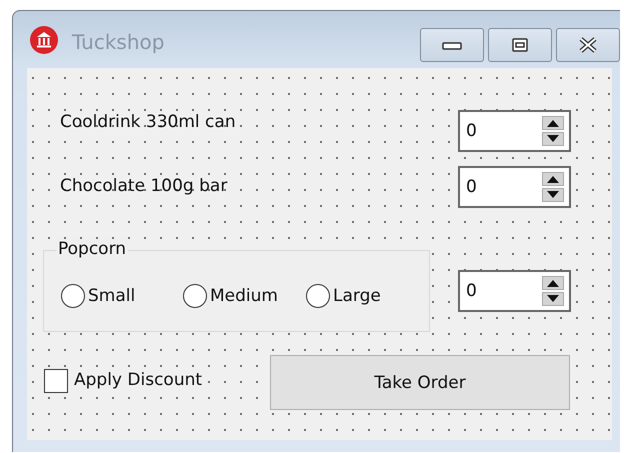 The width and height of the screenshot is (624, 453). I want to click on close-button, so click(588, 45).